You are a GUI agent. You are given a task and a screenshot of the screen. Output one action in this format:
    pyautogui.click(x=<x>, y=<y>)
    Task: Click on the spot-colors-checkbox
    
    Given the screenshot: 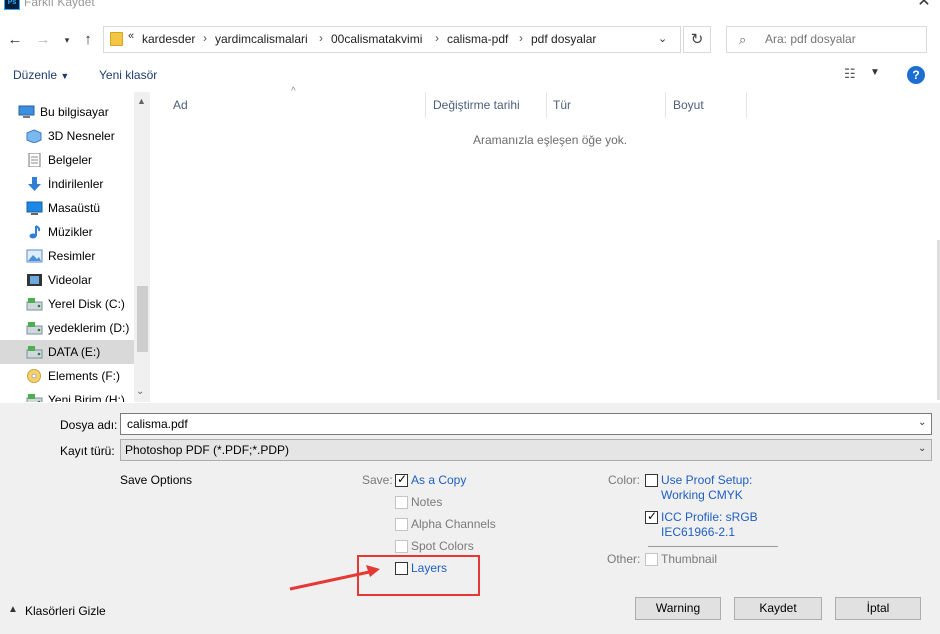 What is the action you would take?
    pyautogui.click(x=401, y=546)
    